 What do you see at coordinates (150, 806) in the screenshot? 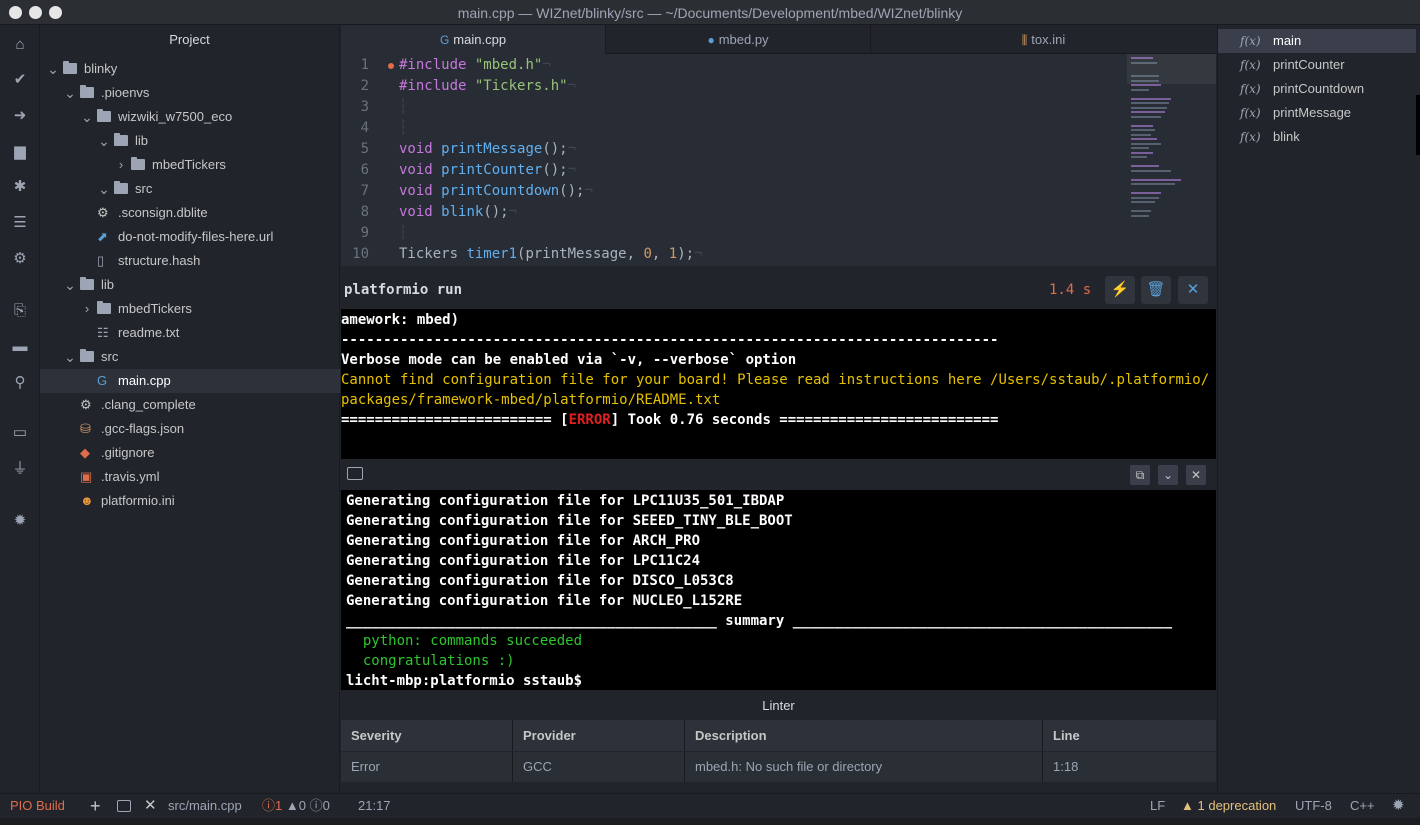
I see `close-terminal-icon: ✕` at bounding box center [150, 806].